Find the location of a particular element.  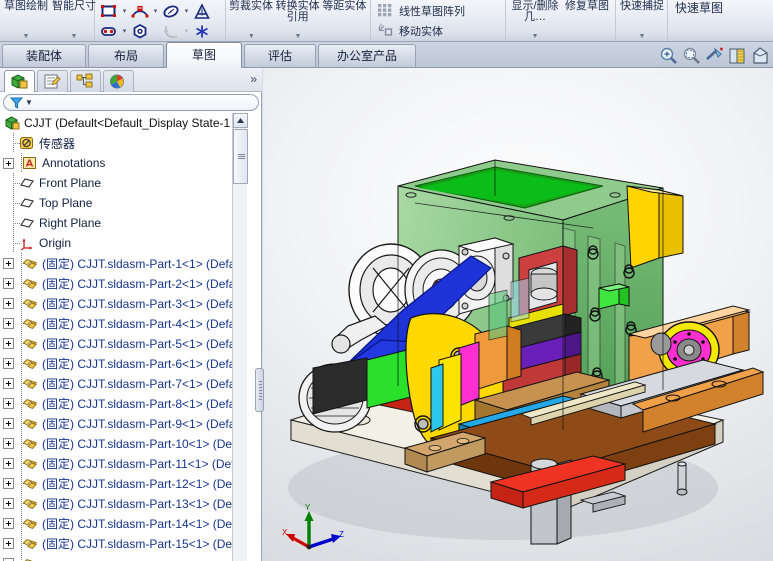

polygon-icon is located at coordinates (140, 31).